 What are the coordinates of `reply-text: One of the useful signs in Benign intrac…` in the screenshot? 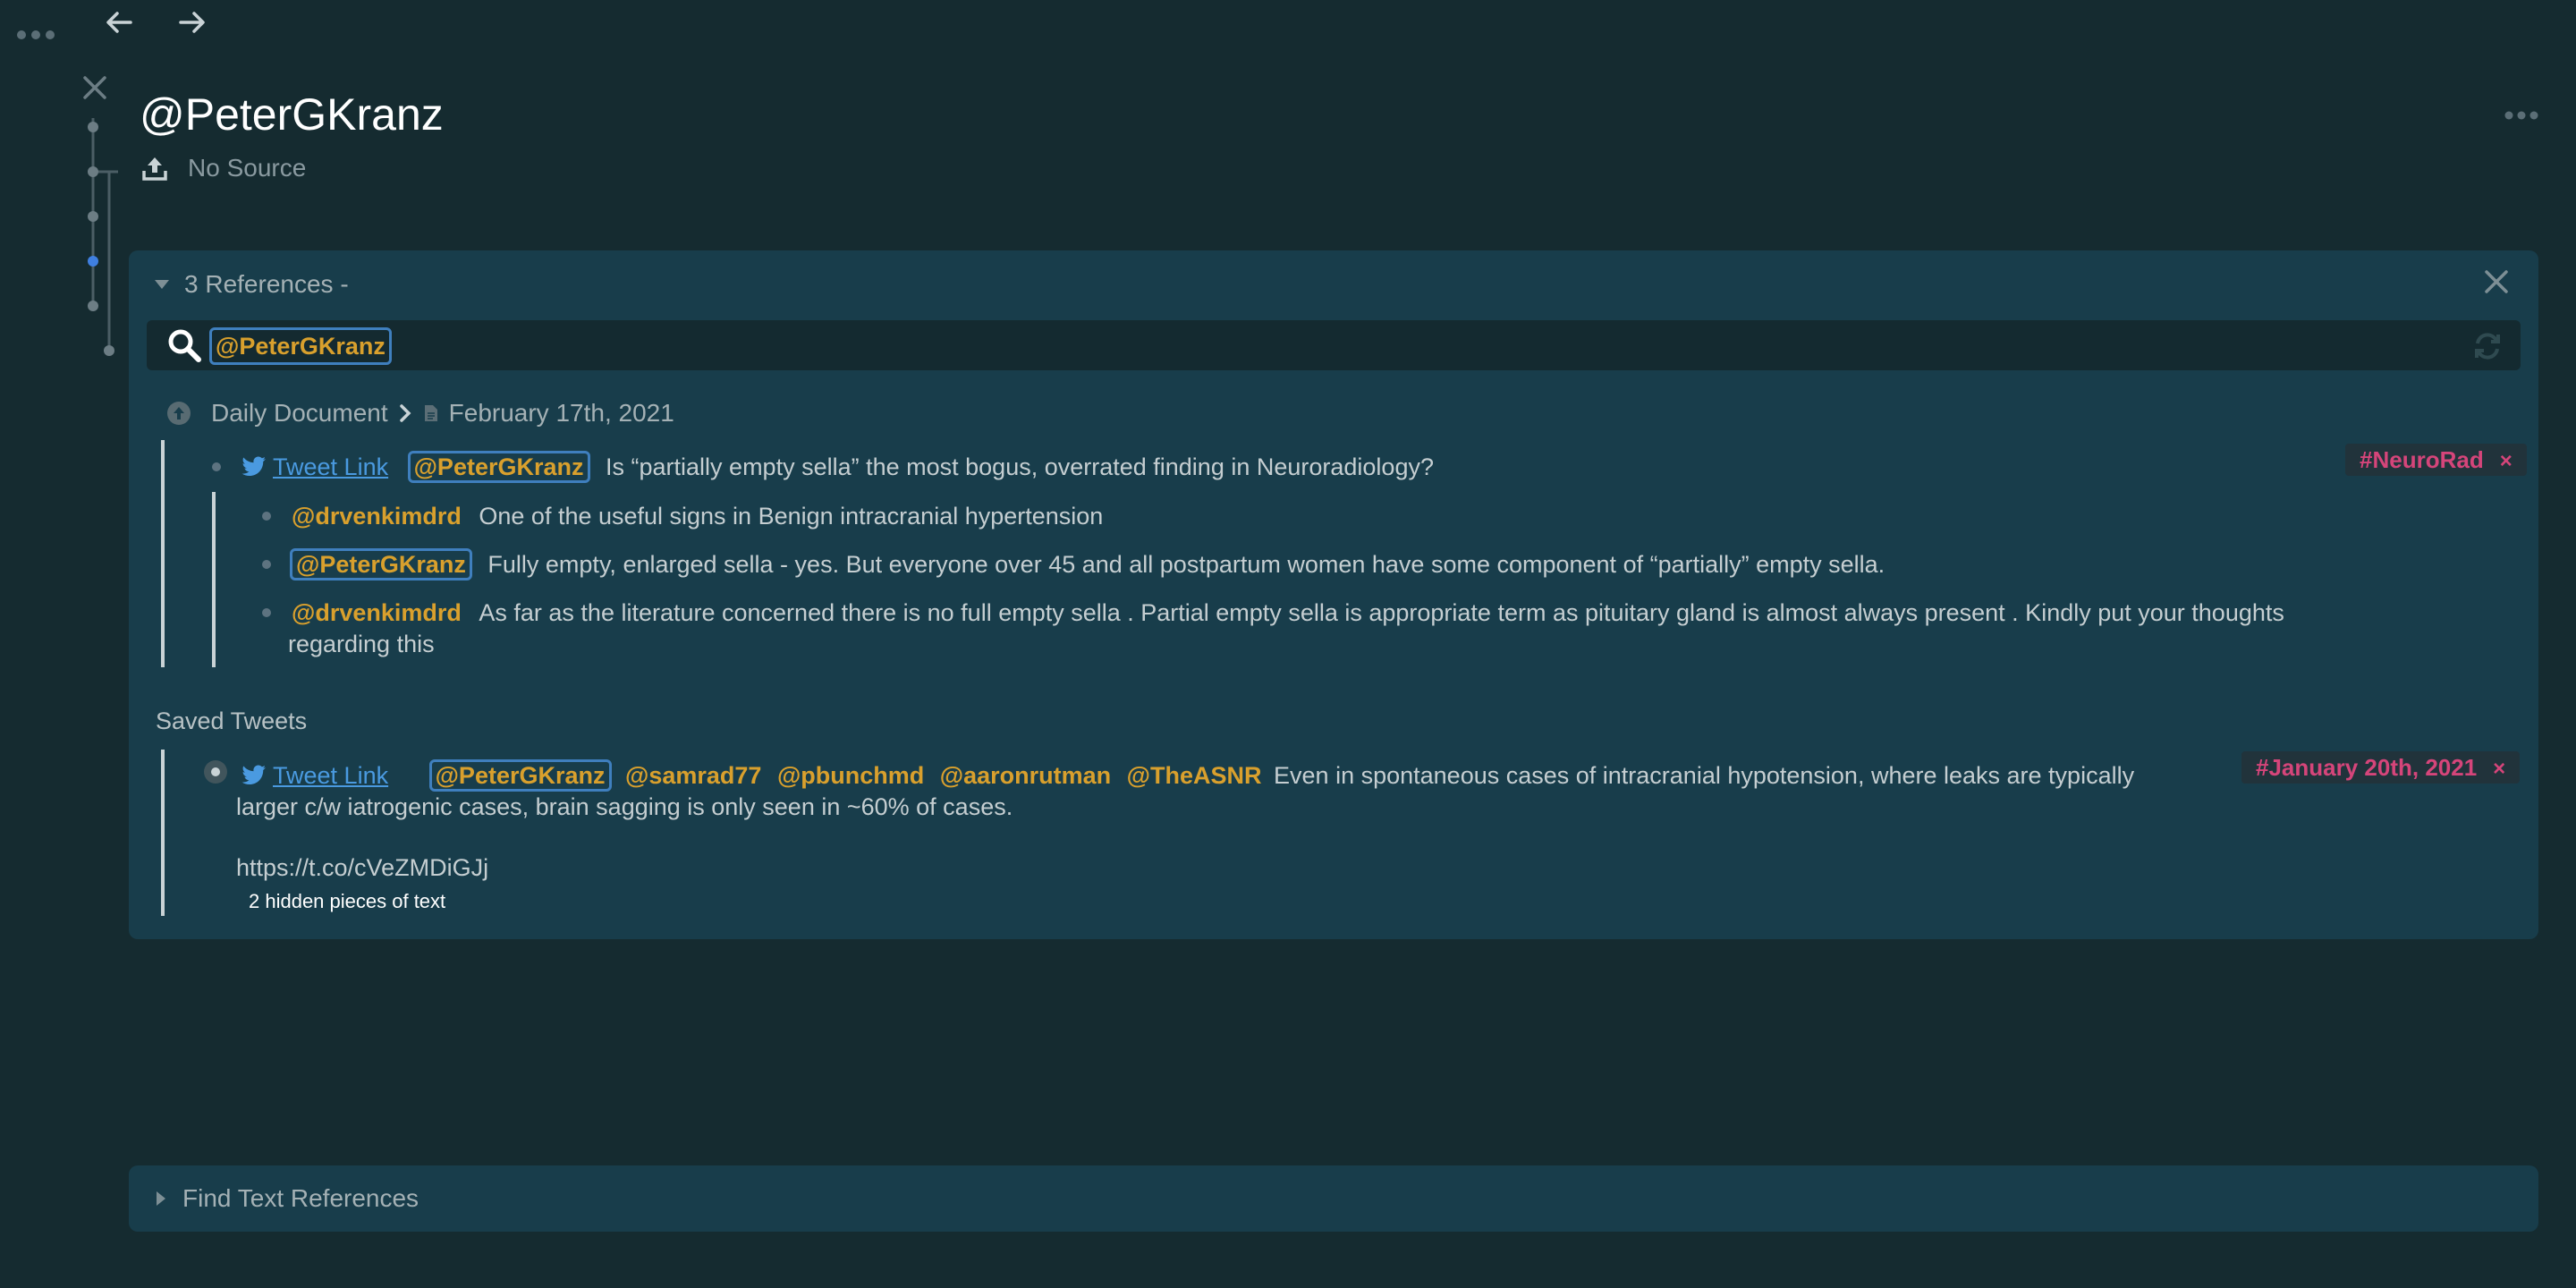 It's located at (791, 516).